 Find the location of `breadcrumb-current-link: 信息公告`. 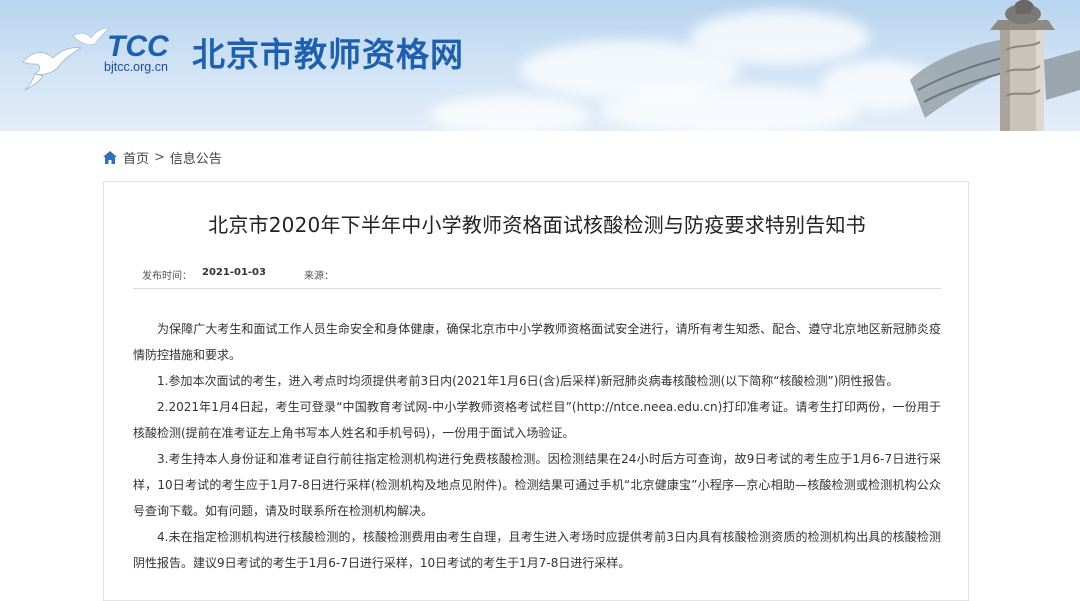

breadcrumb-current-link: 信息公告 is located at coordinates (196, 157).